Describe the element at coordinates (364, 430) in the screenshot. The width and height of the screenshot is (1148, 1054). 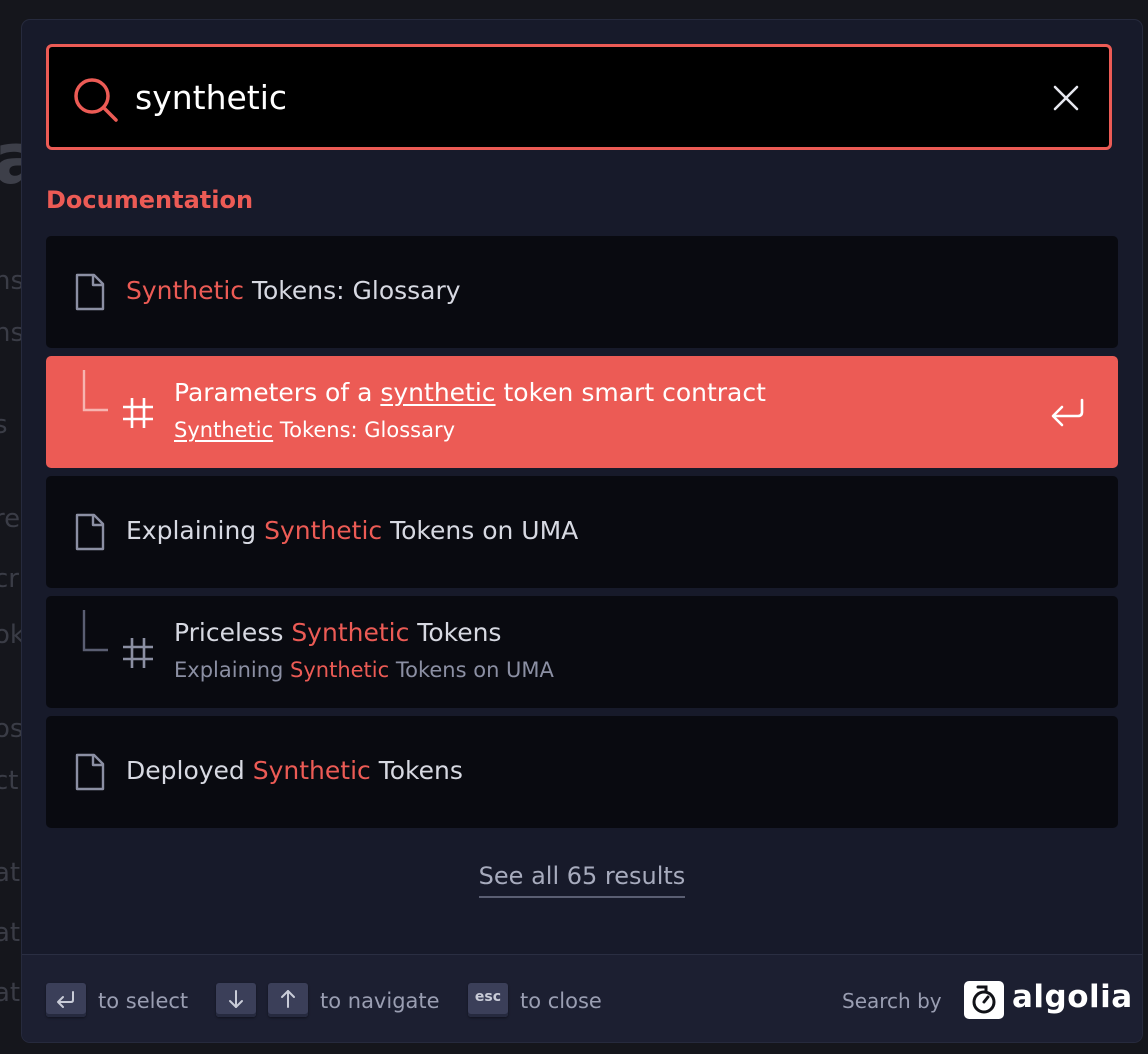
I see `path-text: Tokens: Glossary` at that location.